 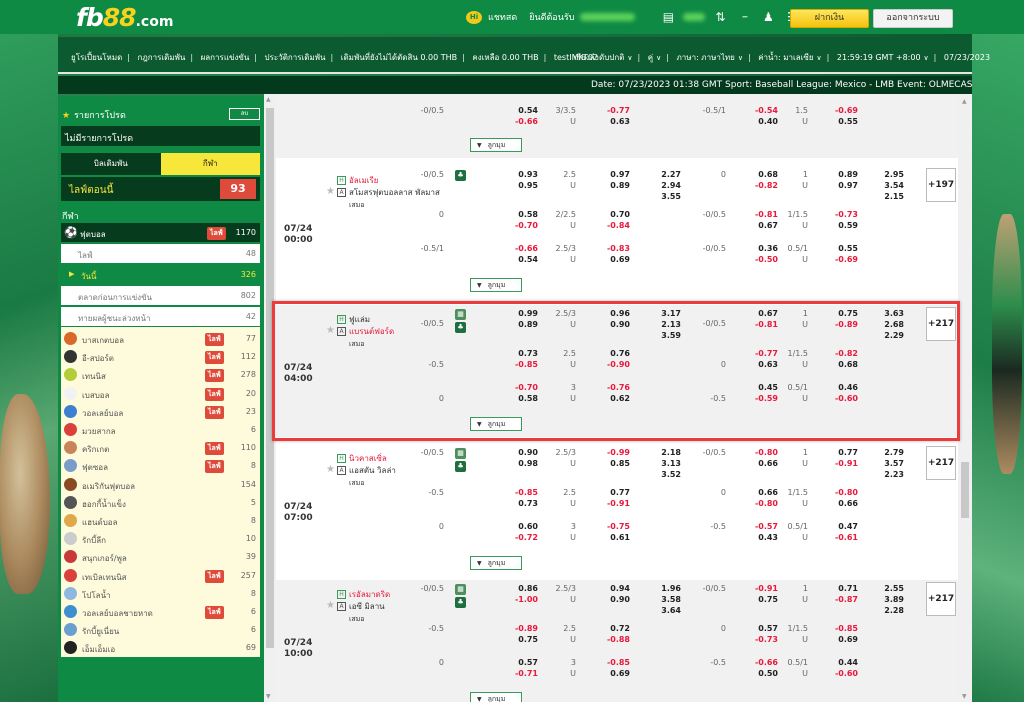 I want to click on handicap-home-odds: 0.57, so click(x=518, y=662).